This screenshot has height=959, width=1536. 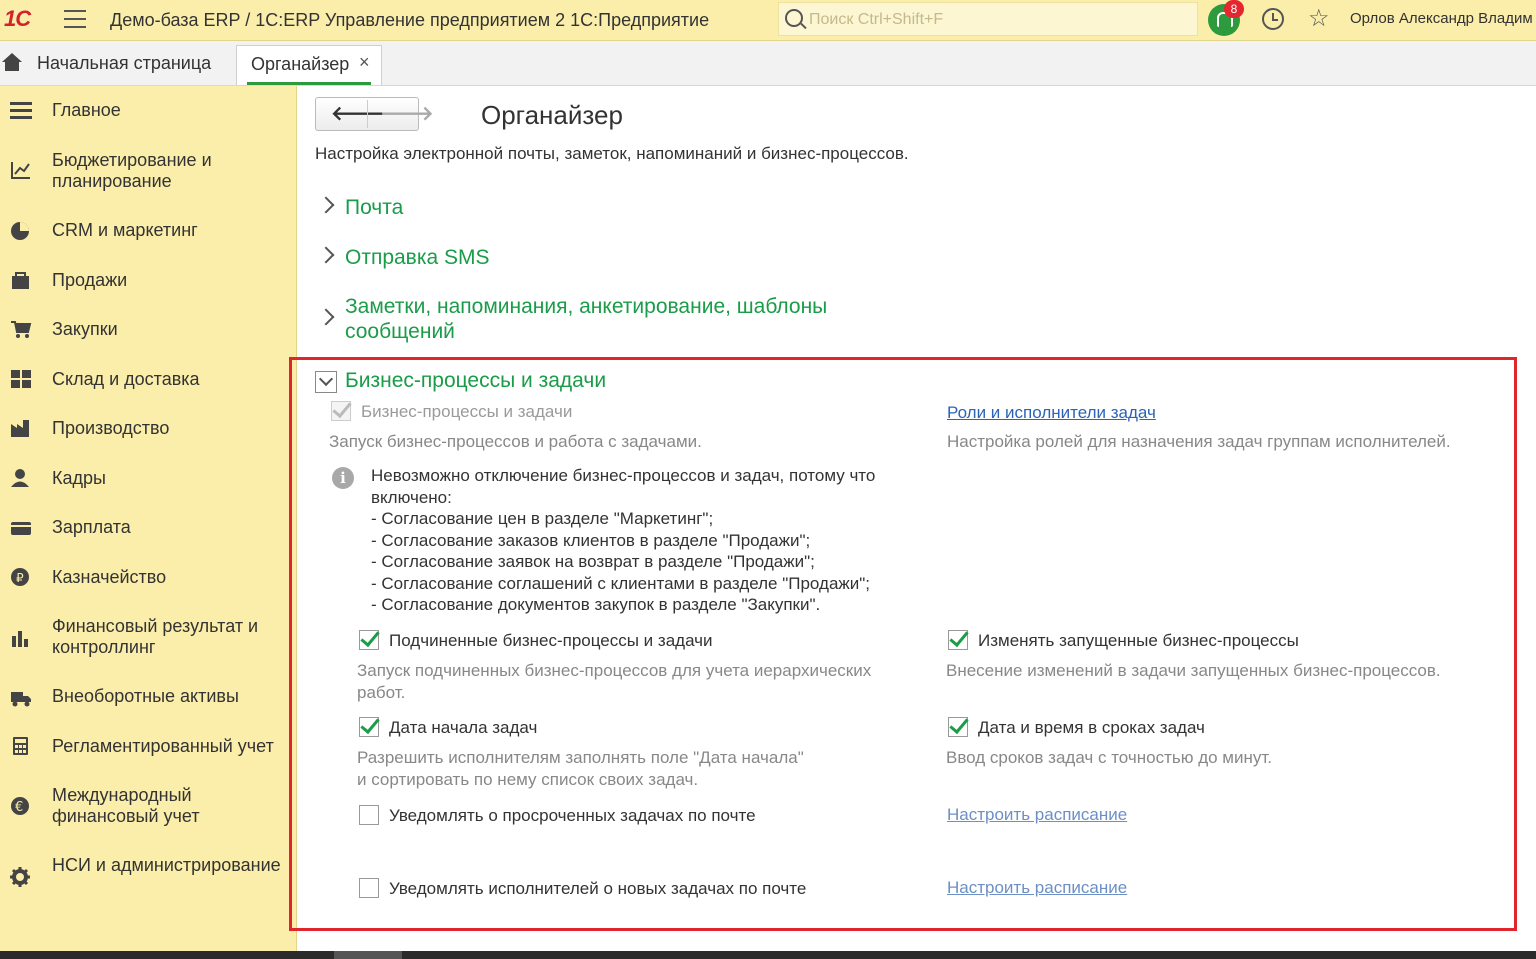 What do you see at coordinates (768, 955) in the screenshot?
I see `horizontal-scrollbar` at bounding box center [768, 955].